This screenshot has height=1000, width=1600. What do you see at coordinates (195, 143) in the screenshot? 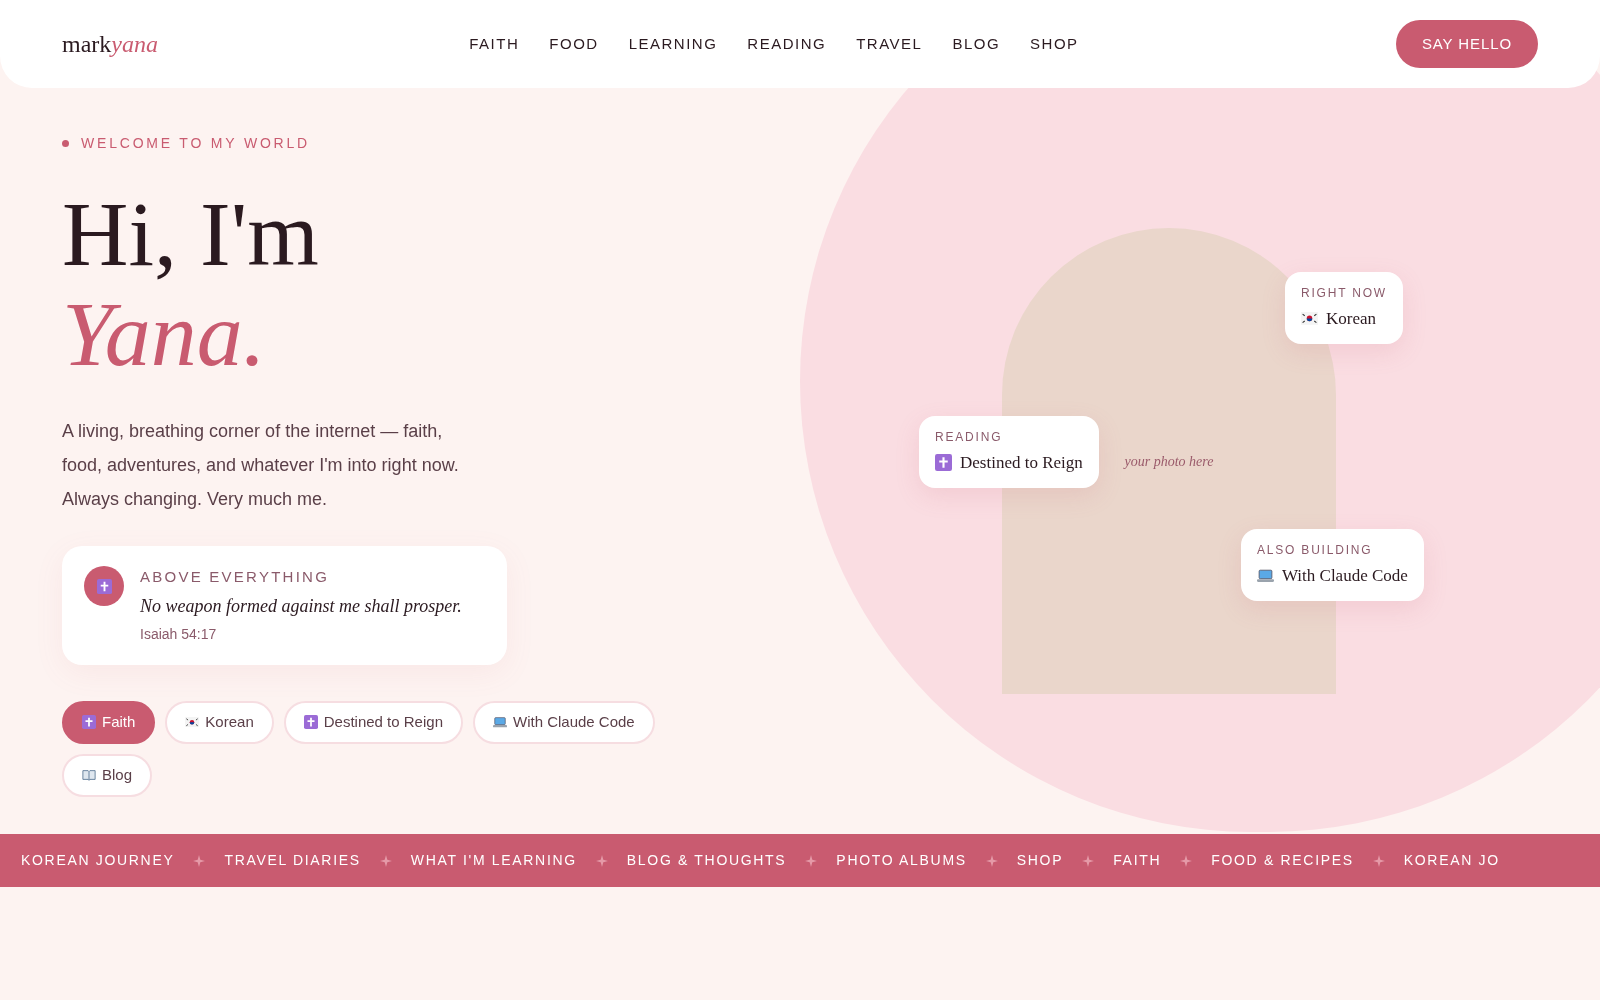
I see `eyebrow-text: WELCOME TO MY WORLD` at bounding box center [195, 143].